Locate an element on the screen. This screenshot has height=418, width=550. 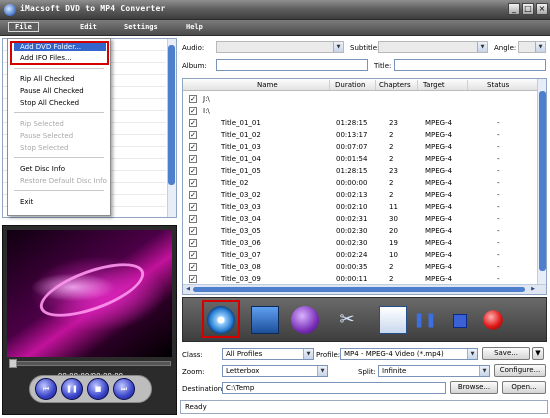
zoom-select: Letterbox ▼ is located at coordinates (275, 371).